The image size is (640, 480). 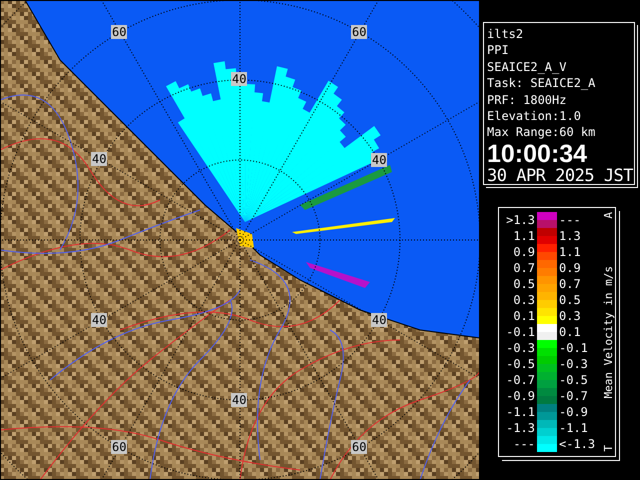 What do you see at coordinates (541, 132) in the screenshot?
I see `info-text: Max Range:60 km` at bounding box center [541, 132].